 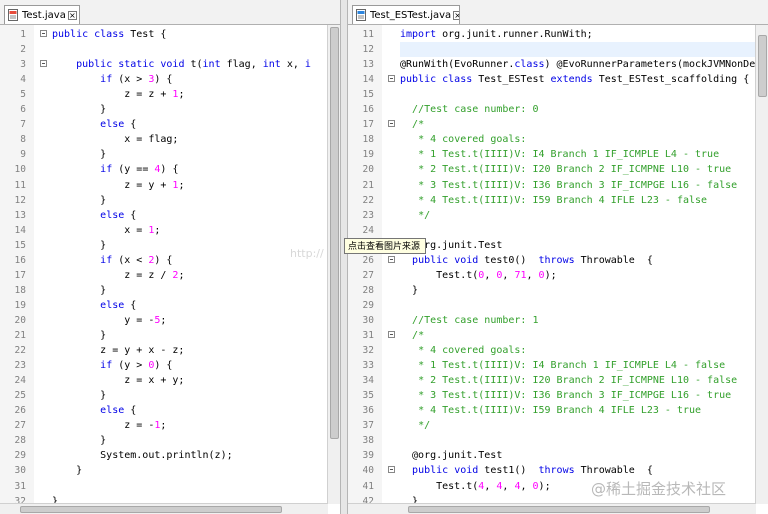 I want to click on line-number: 5, so click(x=23, y=95).